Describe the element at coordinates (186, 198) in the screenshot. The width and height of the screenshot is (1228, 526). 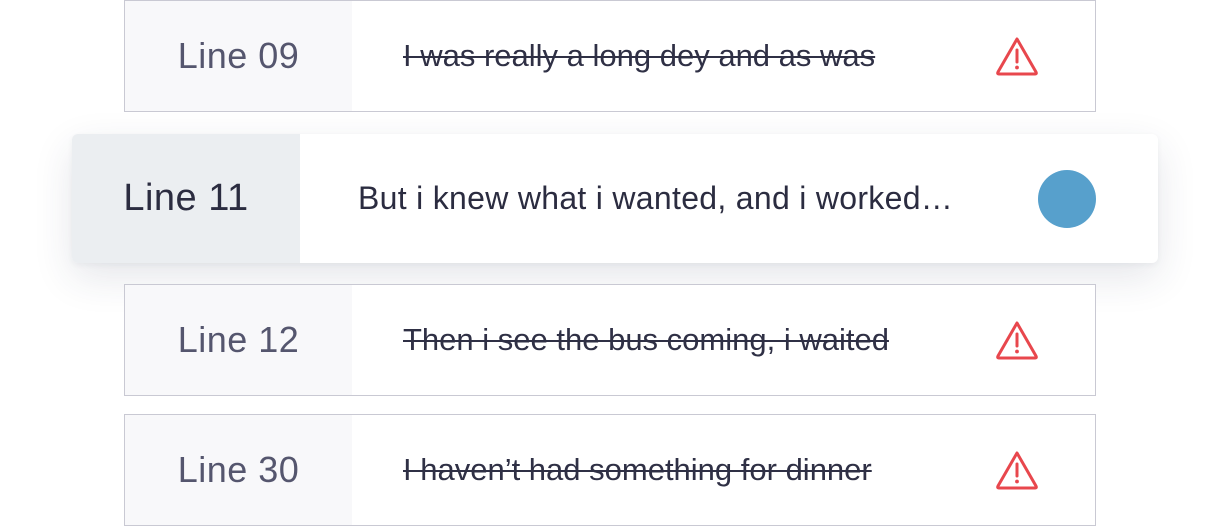
I see `line-number-label: Line 11` at that location.